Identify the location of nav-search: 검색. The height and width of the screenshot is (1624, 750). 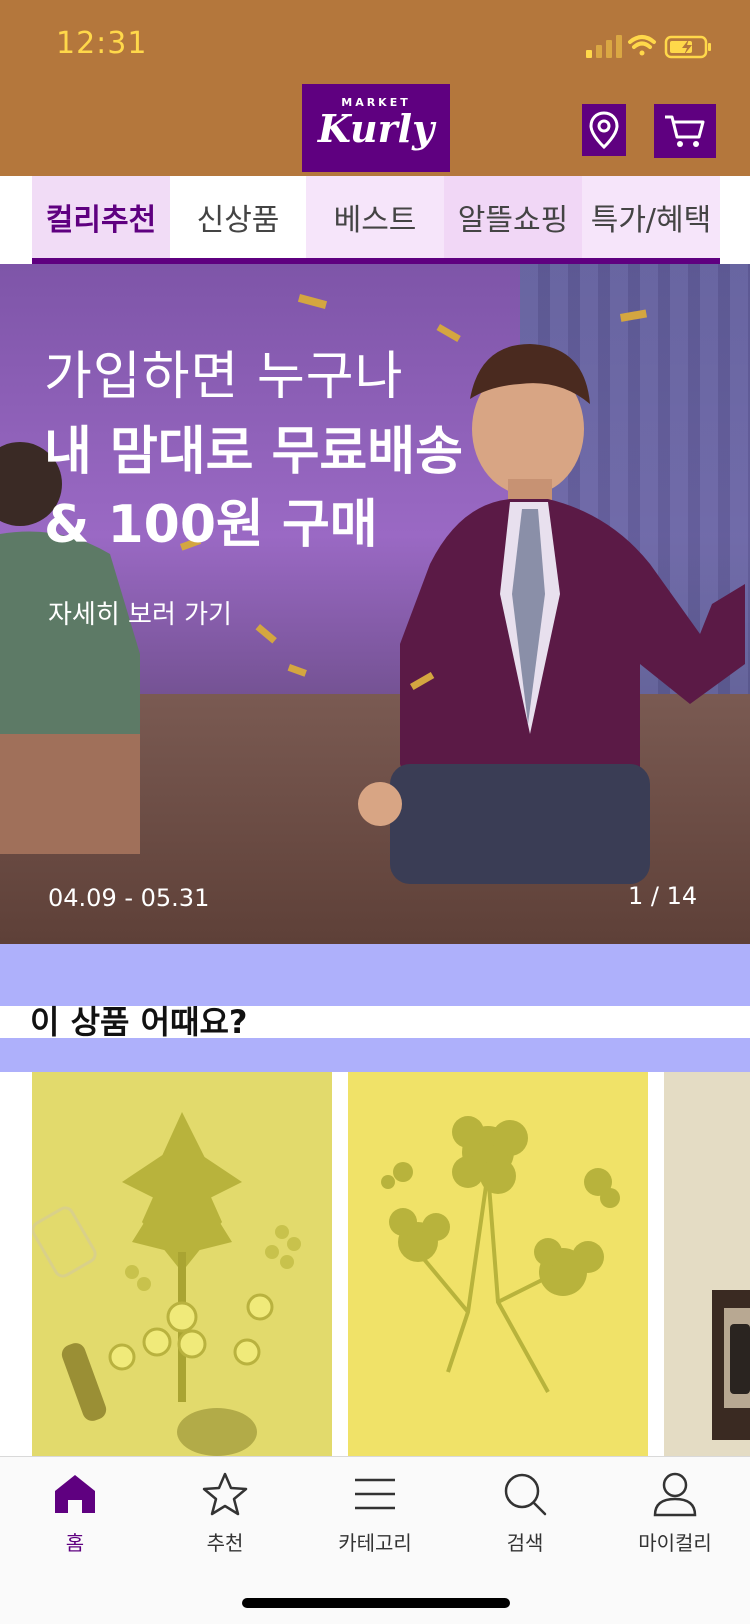
(525, 1512).